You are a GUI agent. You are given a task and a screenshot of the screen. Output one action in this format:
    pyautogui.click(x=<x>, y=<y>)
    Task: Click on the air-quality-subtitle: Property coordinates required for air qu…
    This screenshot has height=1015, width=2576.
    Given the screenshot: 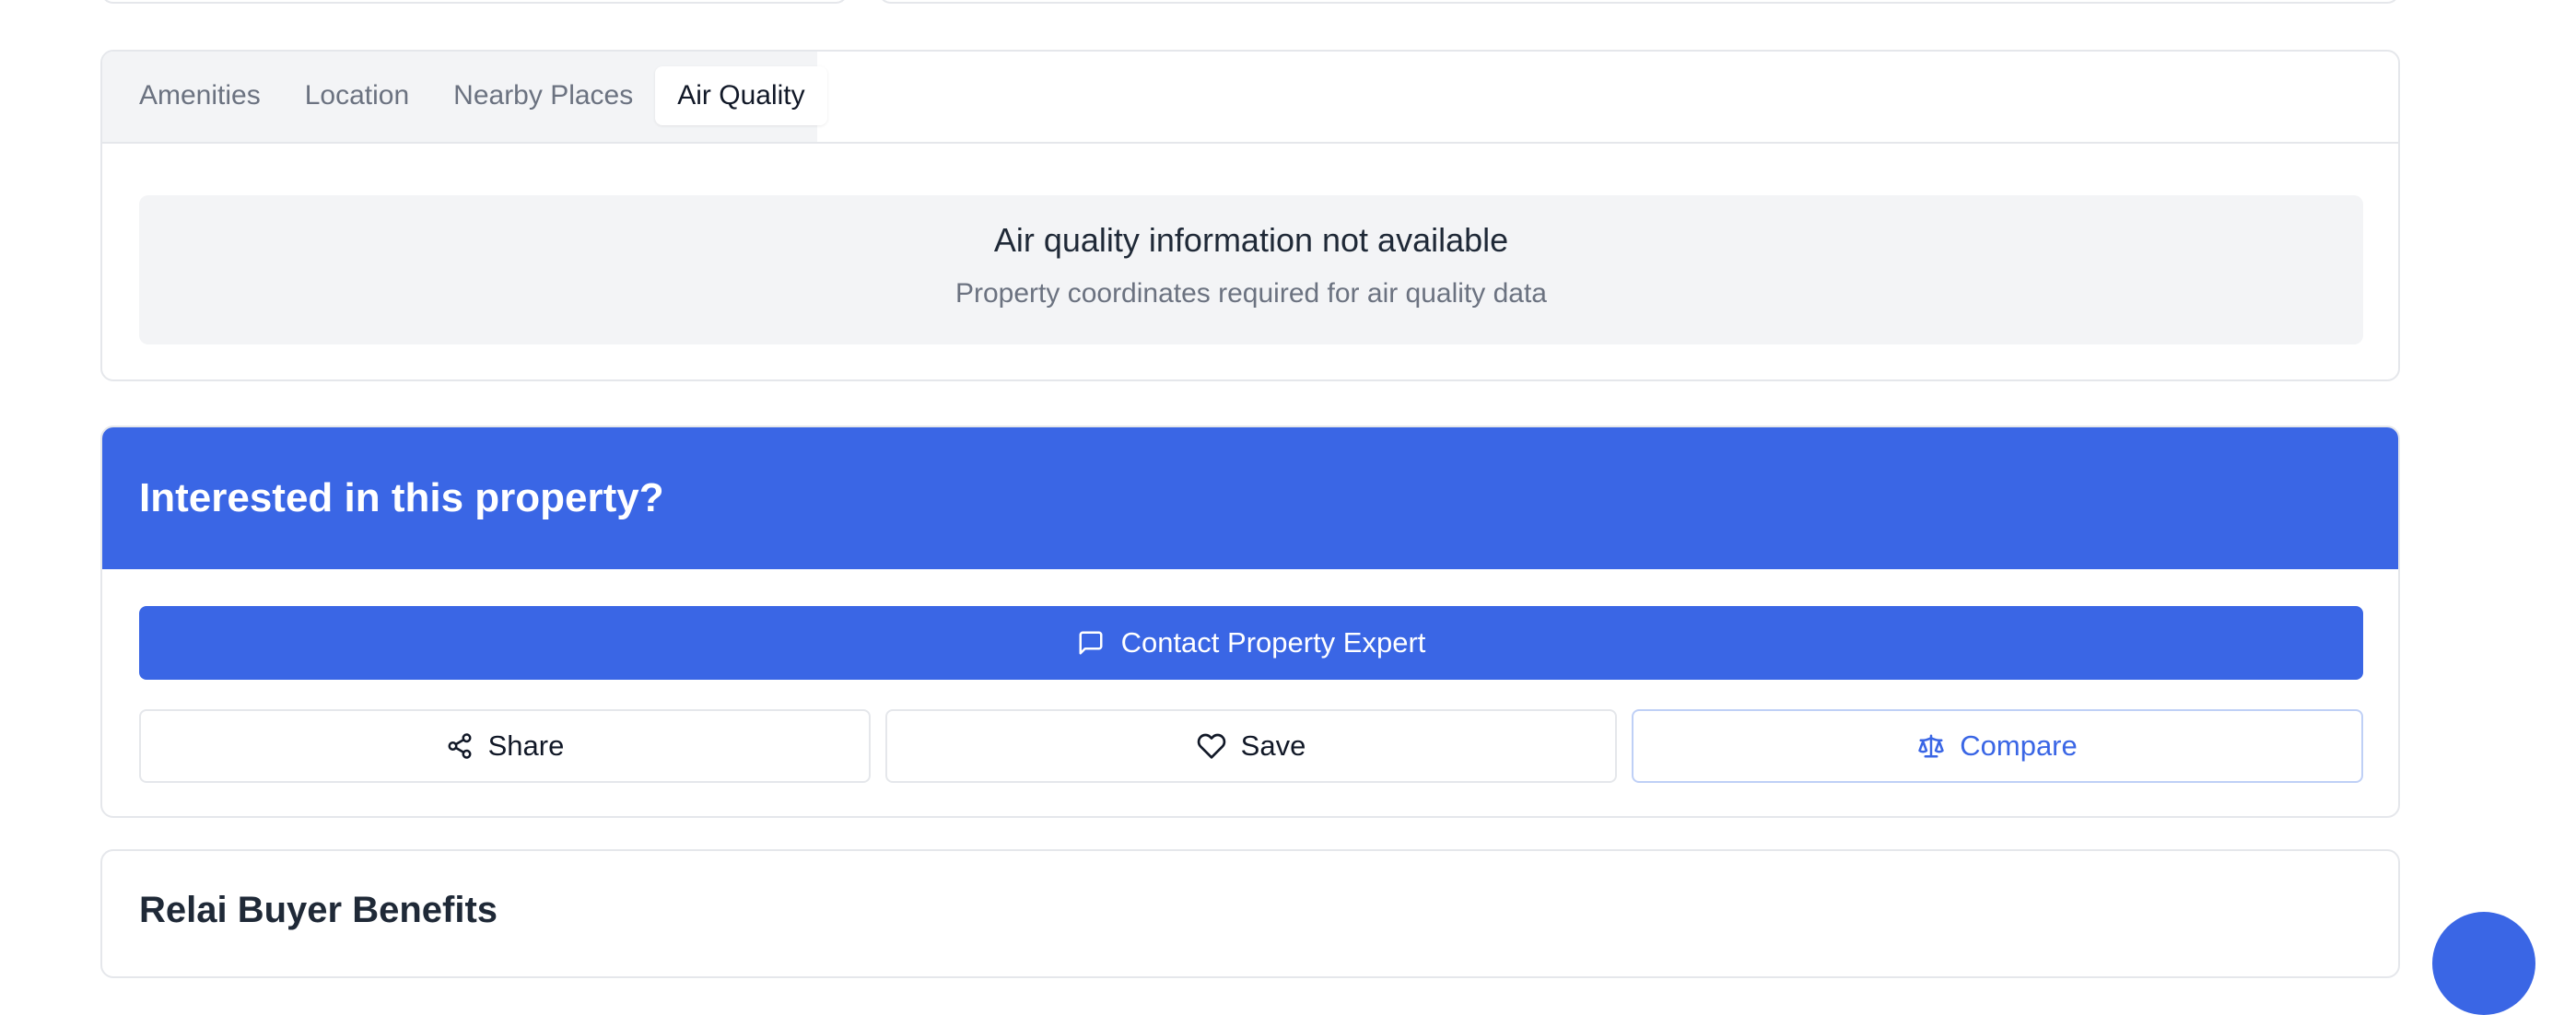 What is the action you would take?
    pyautogui.click(x=1250, y=293)
    